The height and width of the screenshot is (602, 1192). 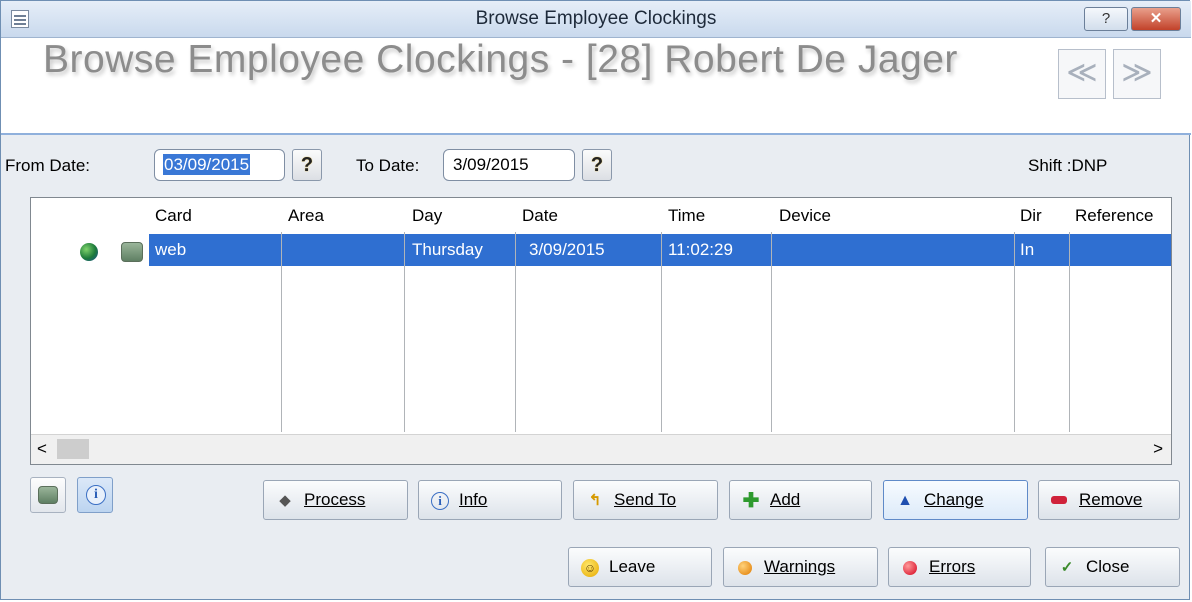 What do you see at coordinates (700, 249) in the screenshot?
I see `cell-time: 11:02:29` at bounding box center [700, 249].